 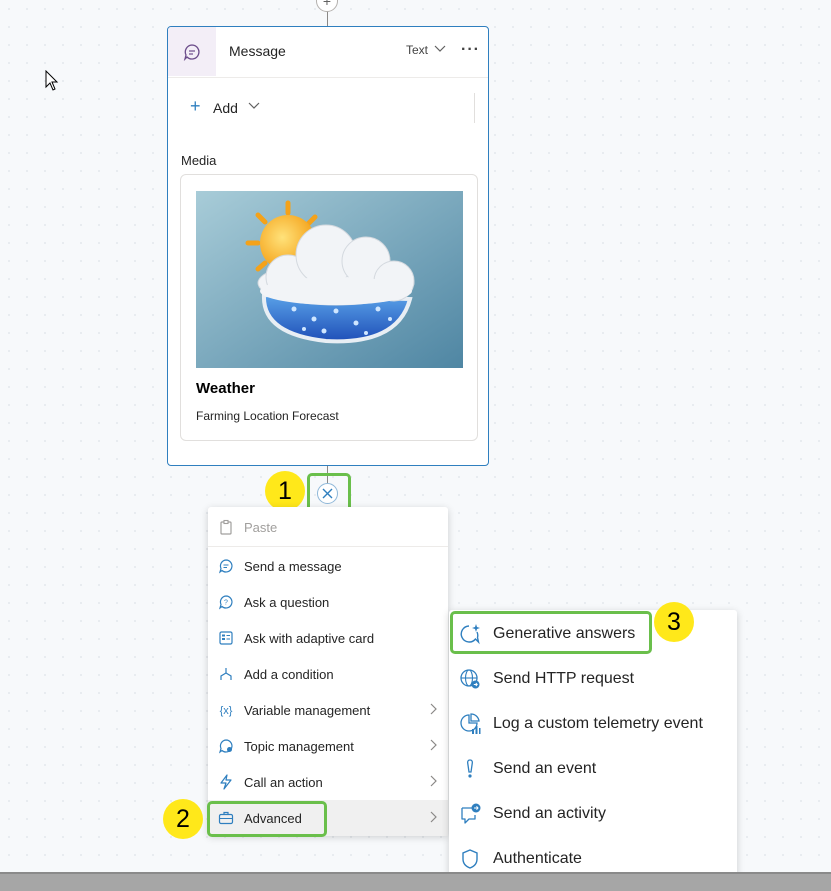 I want to click on telemetry-icon, so click(x=470, y=723).